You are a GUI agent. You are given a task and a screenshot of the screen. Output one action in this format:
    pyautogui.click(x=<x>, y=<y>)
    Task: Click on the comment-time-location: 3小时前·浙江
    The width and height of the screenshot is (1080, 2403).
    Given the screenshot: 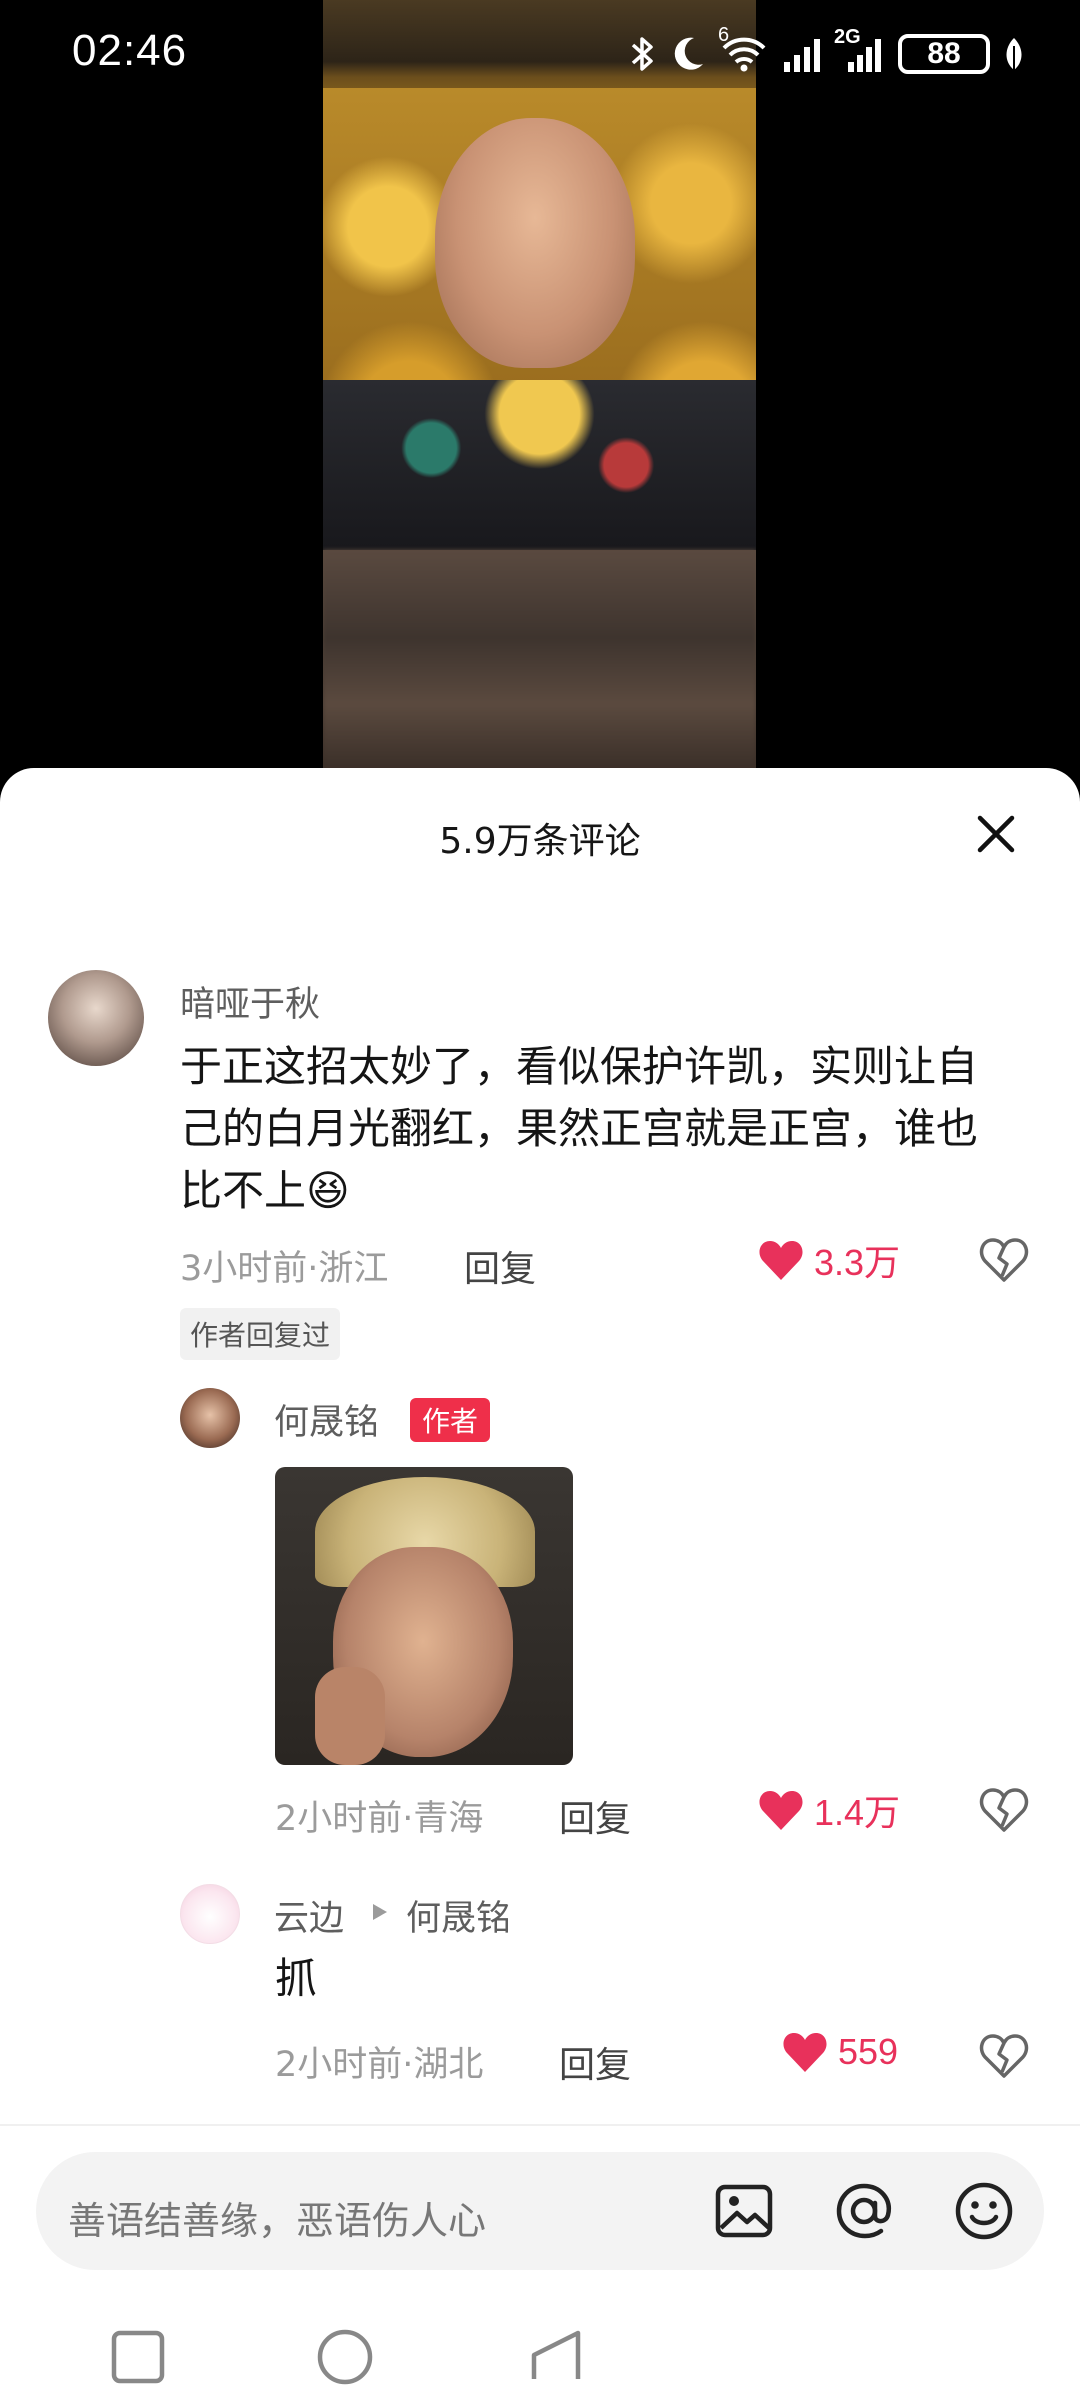 What is the action you would take?
    pyautogui.click(x=284, y=1269)
    